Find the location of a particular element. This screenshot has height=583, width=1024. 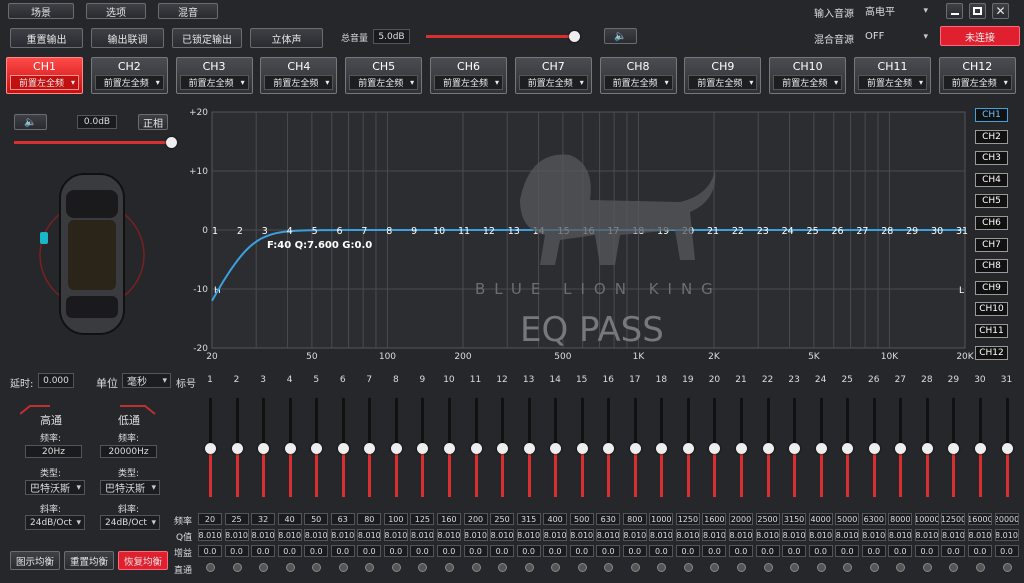

channel-tab-ch1: CH1 前置左全频 is located at coordinates (44, 75).